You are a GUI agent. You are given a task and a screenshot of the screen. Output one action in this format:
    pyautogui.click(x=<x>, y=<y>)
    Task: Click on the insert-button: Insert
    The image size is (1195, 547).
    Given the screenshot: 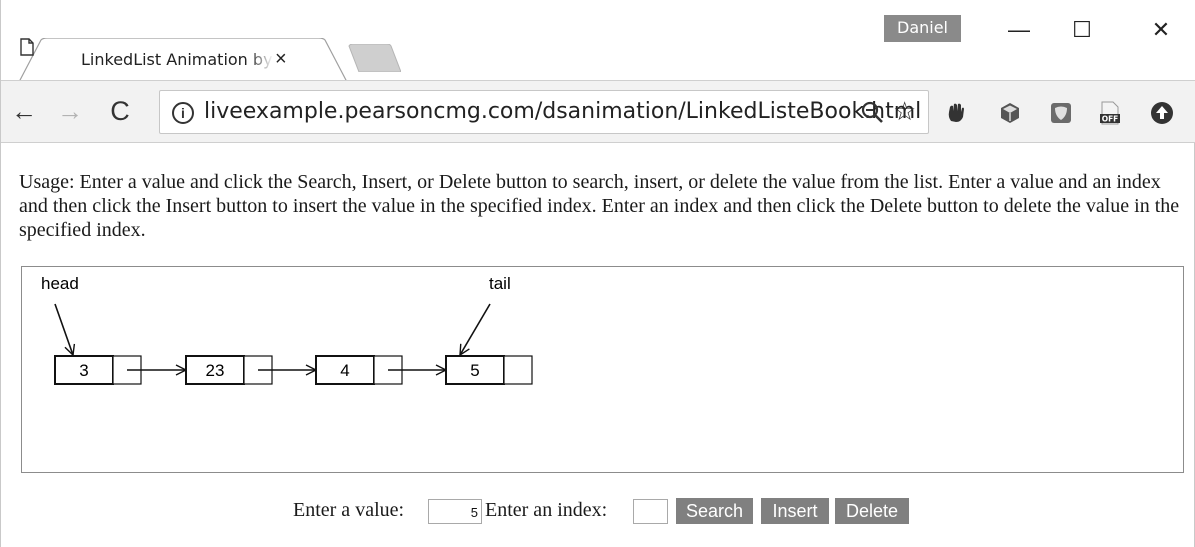 What is the action you would take?
    pyautogui.click(x=795, y=511)
    